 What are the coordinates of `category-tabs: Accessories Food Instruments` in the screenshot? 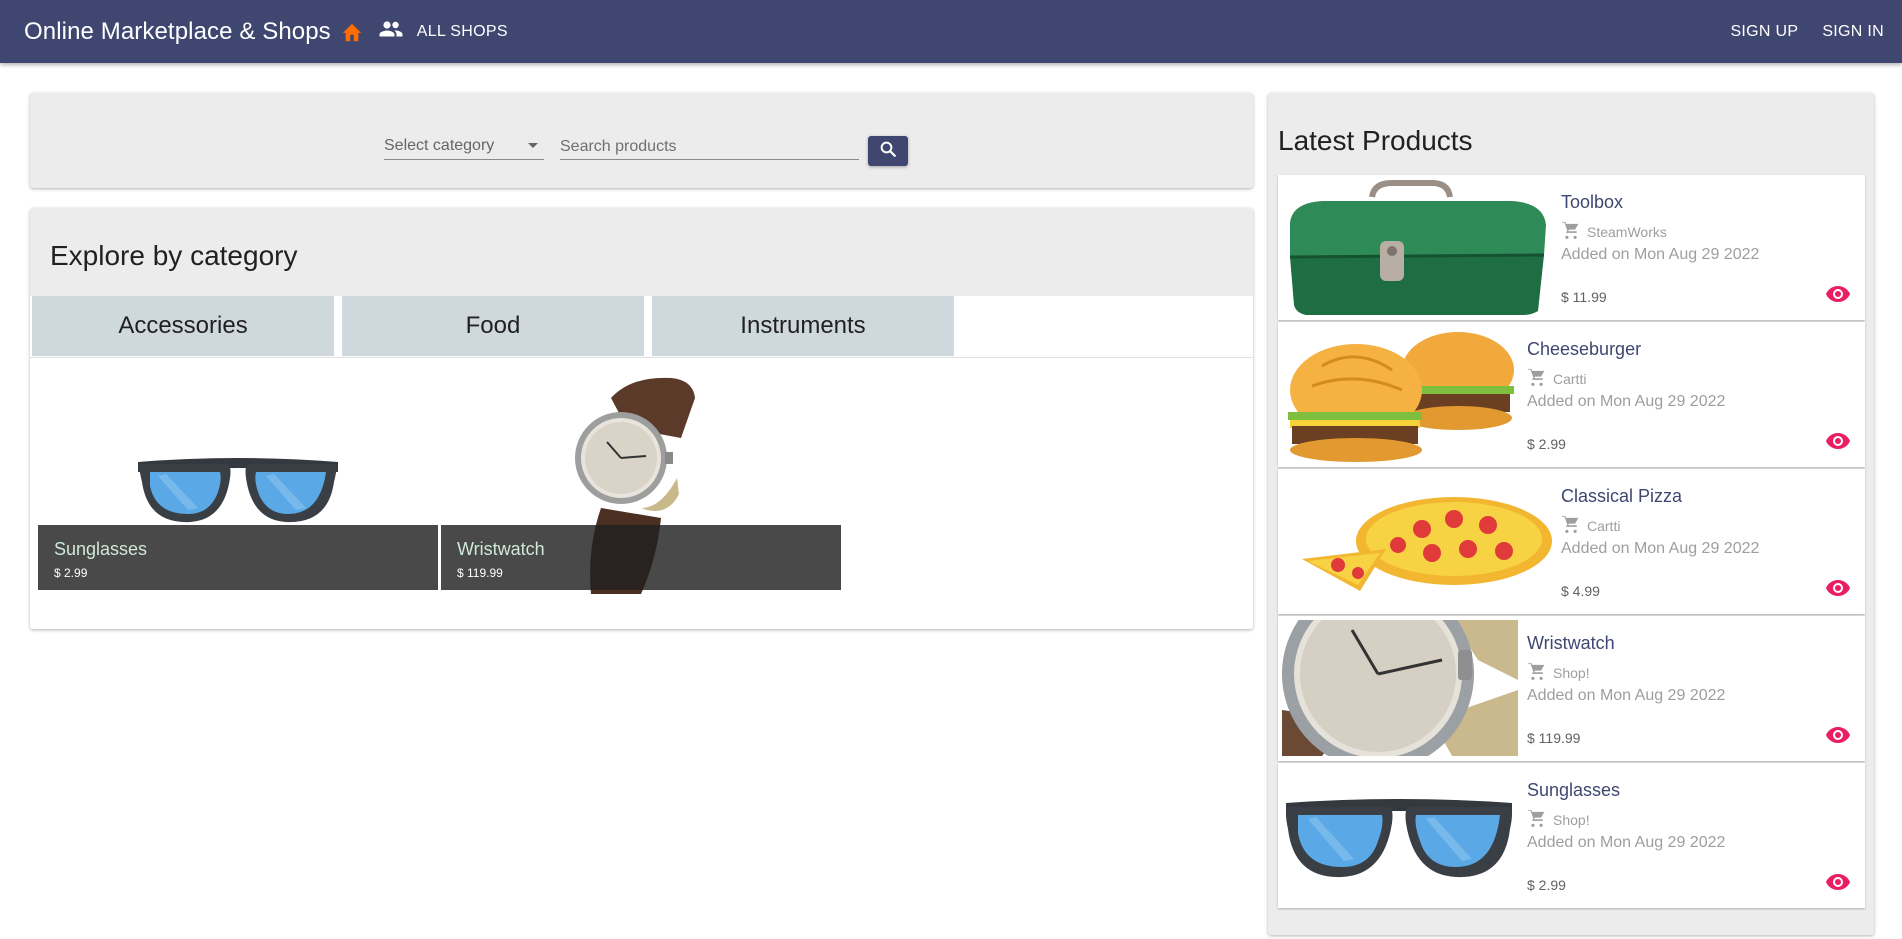 It's located at (641, 327).